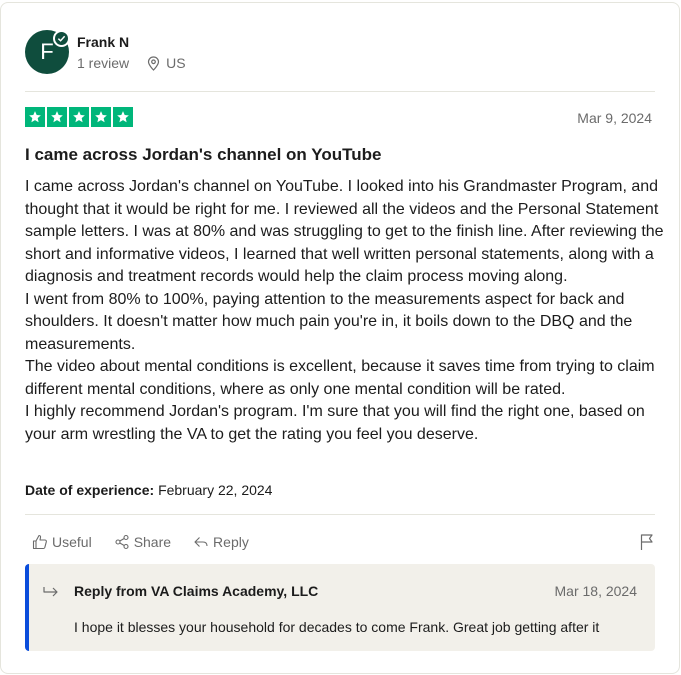 This screenshot has width=681, height=675. What do you see at coordinates (596, 591) in the screenshot?
I see `reply-date: Mar 18, 2024` at bounding box center [596, 591].